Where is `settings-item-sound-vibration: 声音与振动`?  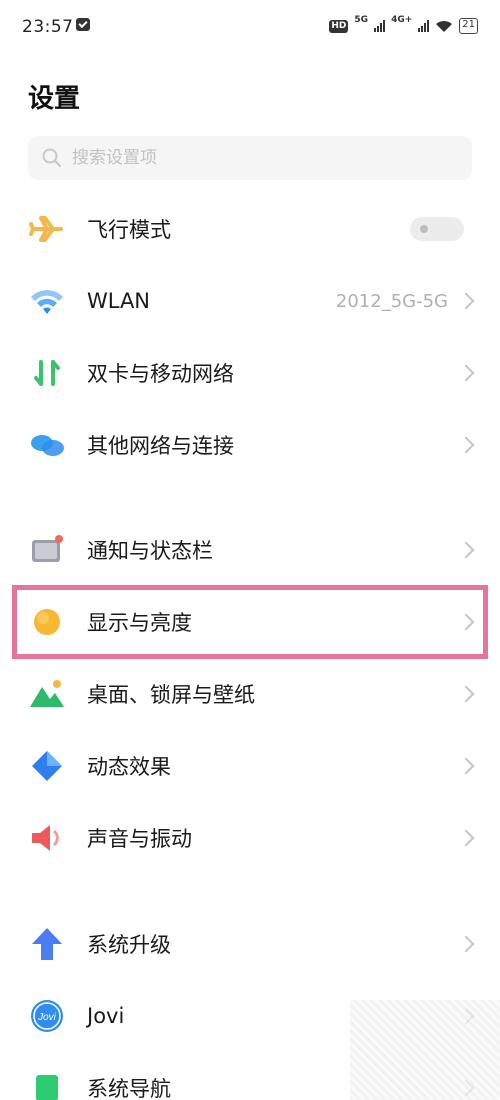 settings-item-sound-vibration: 声音与振动 is located at coordinates (250, 838).